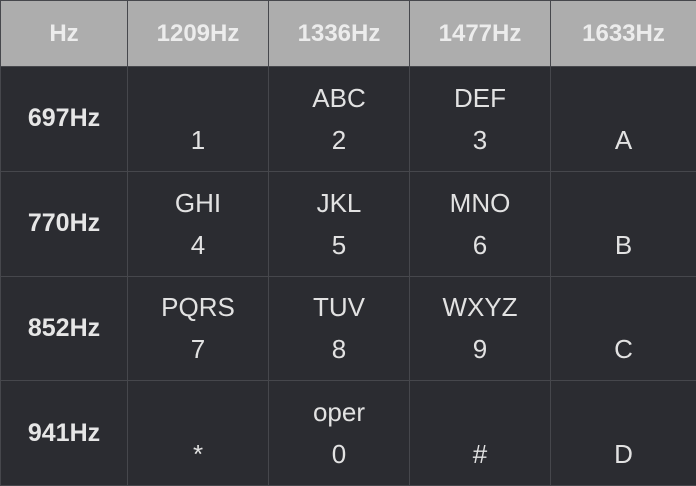 This screenshot has width=696, height=486. I want to click on key-digit: 0, so click(339, 454).